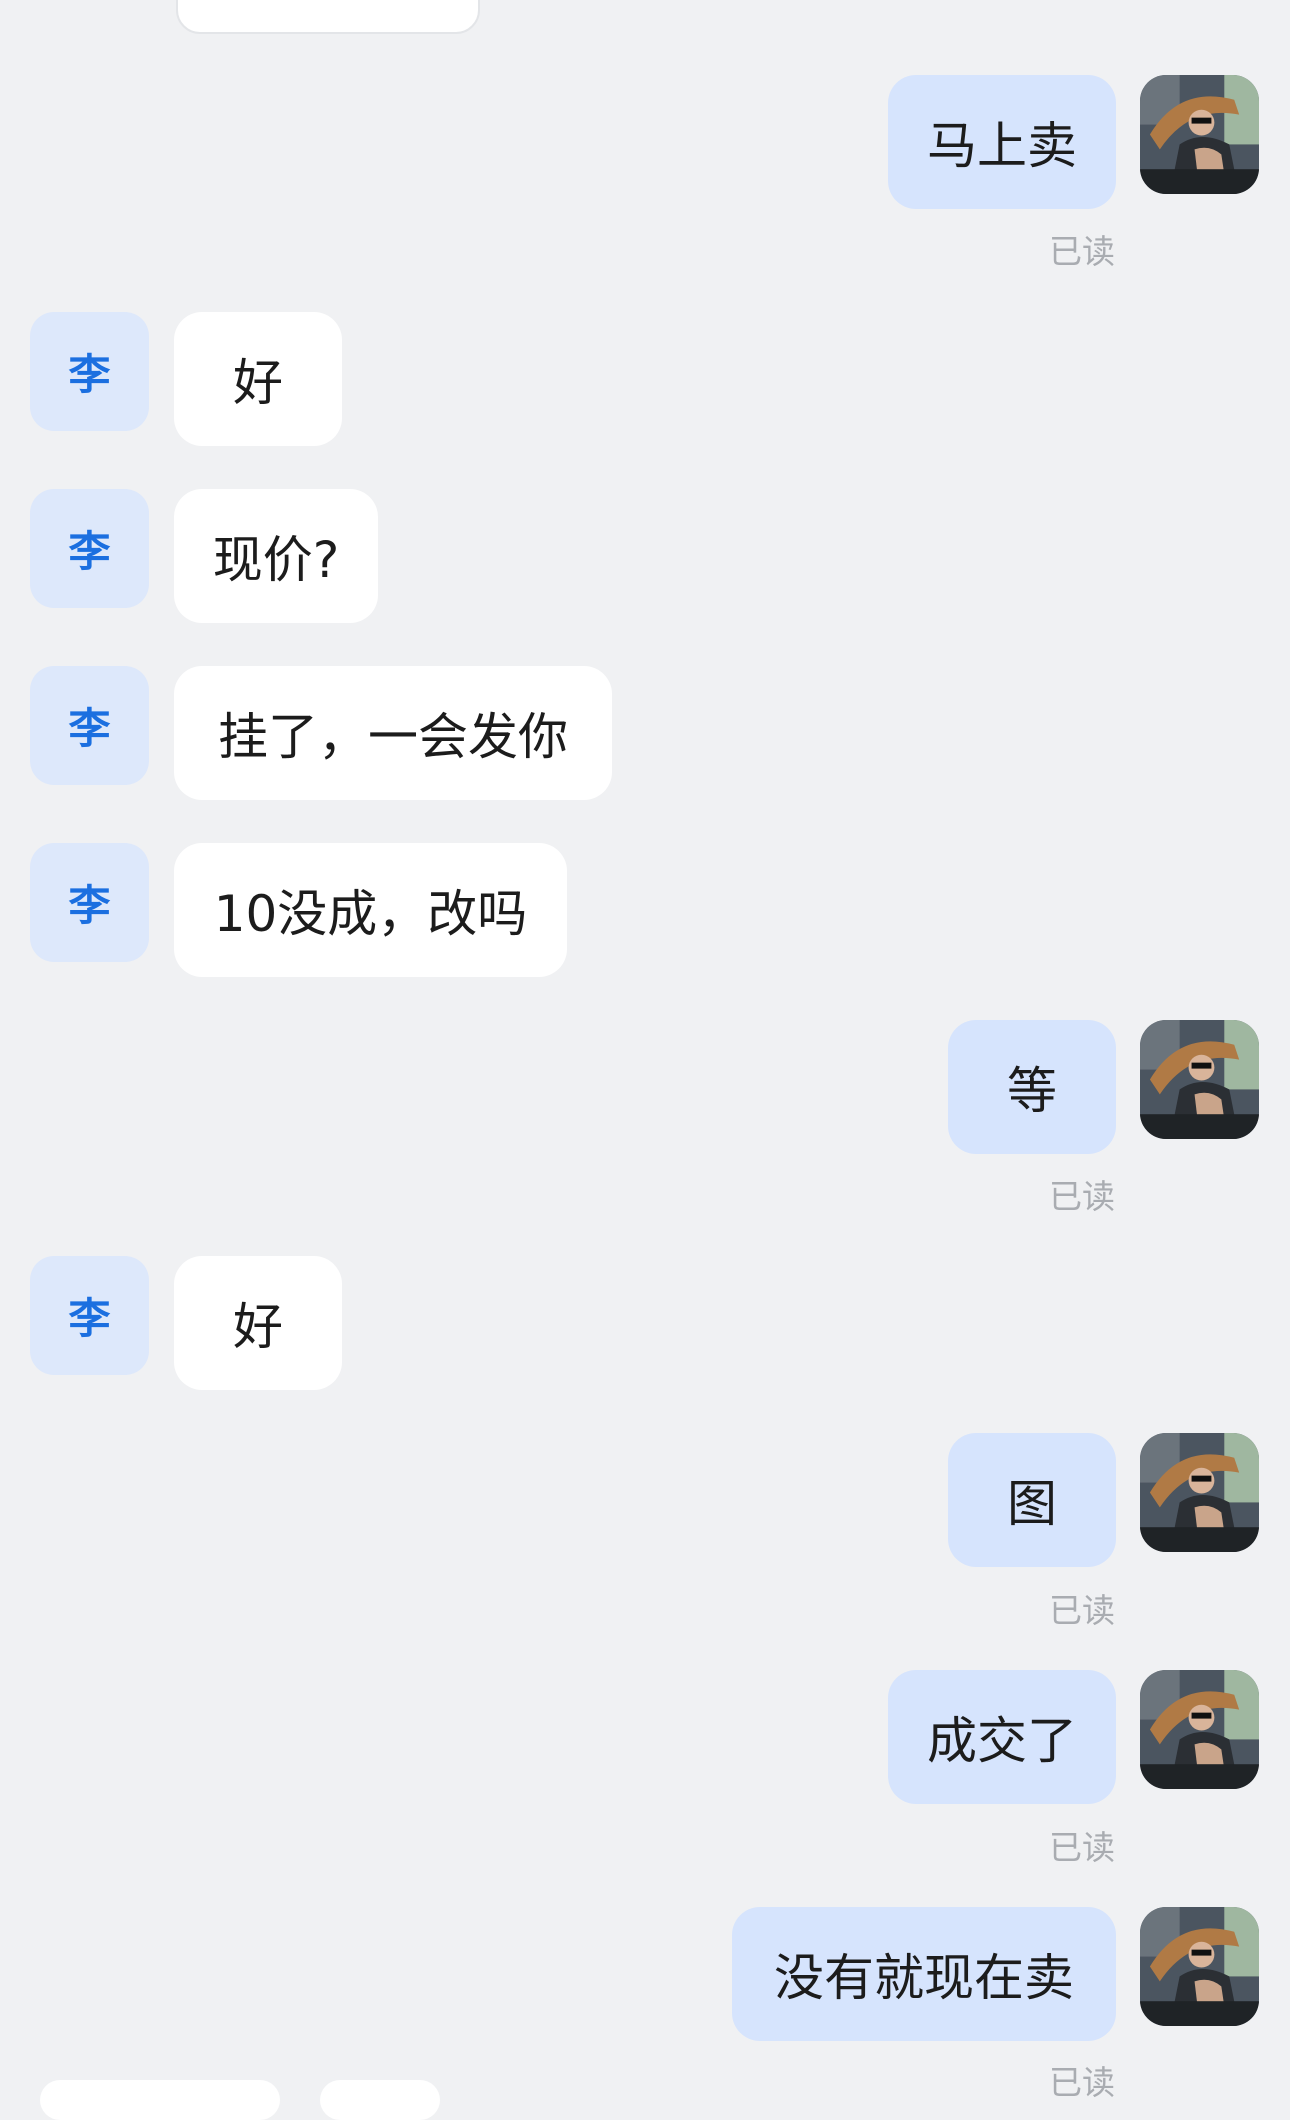  What do you see at coordinates (1002, 142) in the screenshot?
I see `message-bubble-outgoing: 马上卖` at bounding box center [1002, 142].